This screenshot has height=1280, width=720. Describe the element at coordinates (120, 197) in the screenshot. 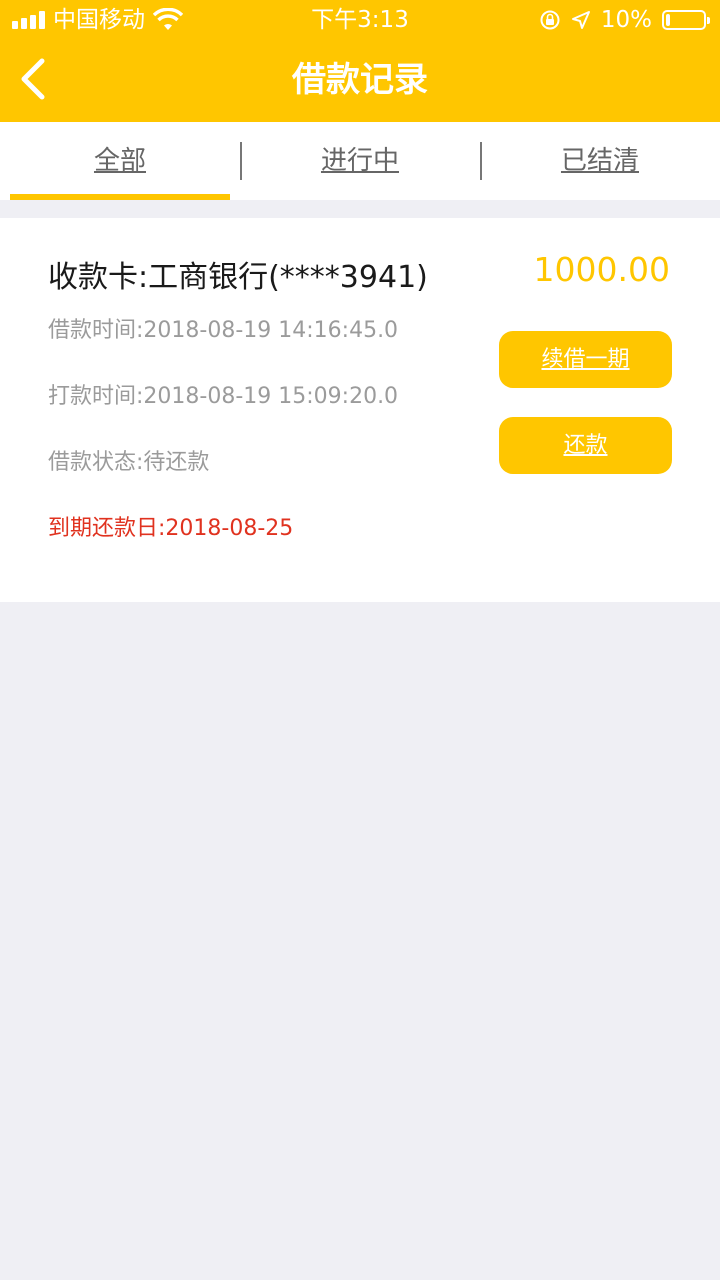

I see `active-tab-indicator` at that location.